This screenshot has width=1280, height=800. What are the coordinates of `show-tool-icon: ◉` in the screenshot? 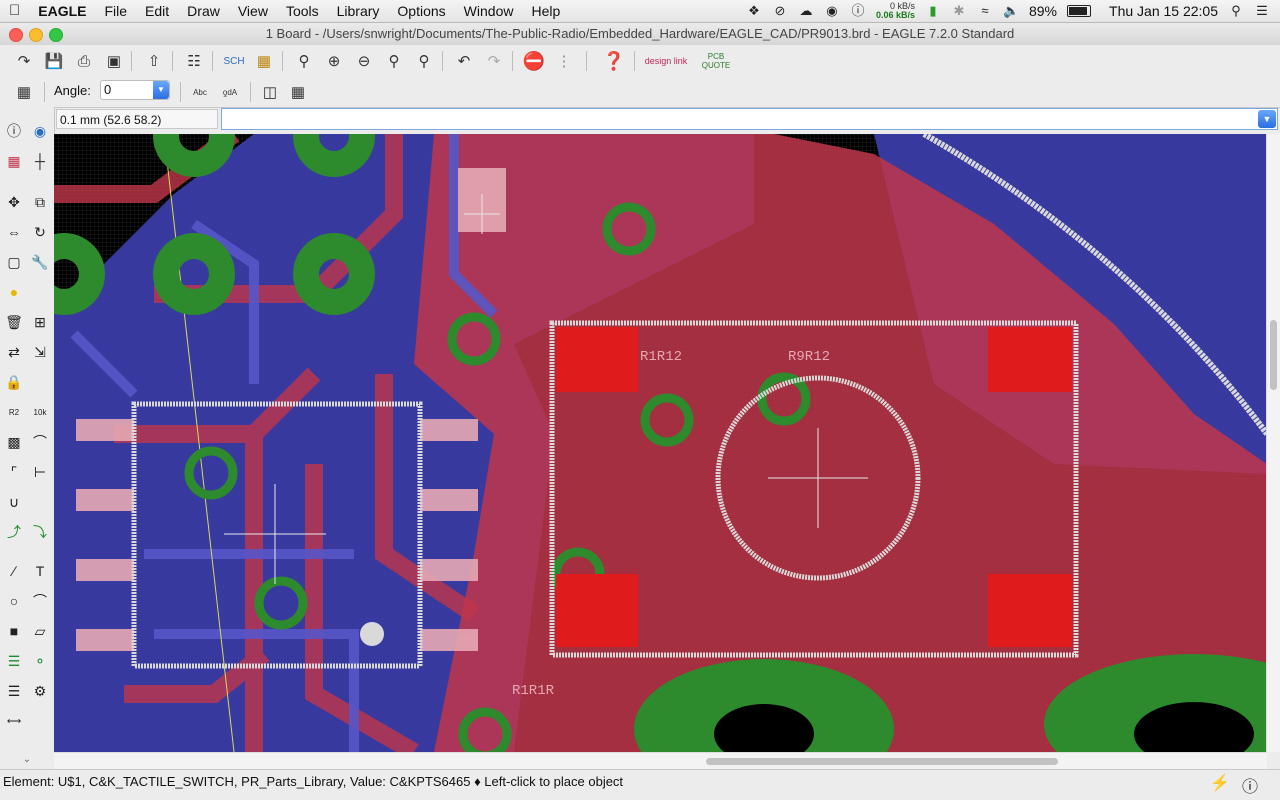 It's located at (40, 131).